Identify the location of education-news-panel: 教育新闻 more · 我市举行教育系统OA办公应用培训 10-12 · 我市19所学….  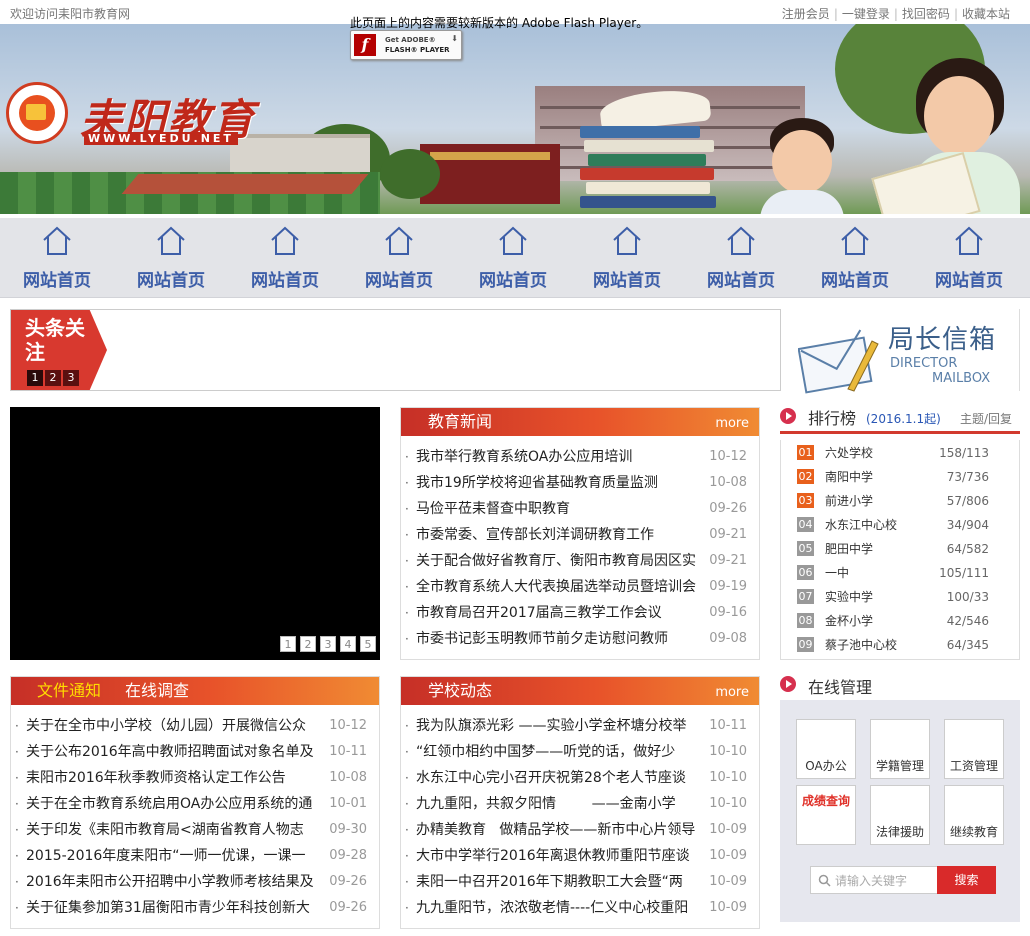
(580, 533).